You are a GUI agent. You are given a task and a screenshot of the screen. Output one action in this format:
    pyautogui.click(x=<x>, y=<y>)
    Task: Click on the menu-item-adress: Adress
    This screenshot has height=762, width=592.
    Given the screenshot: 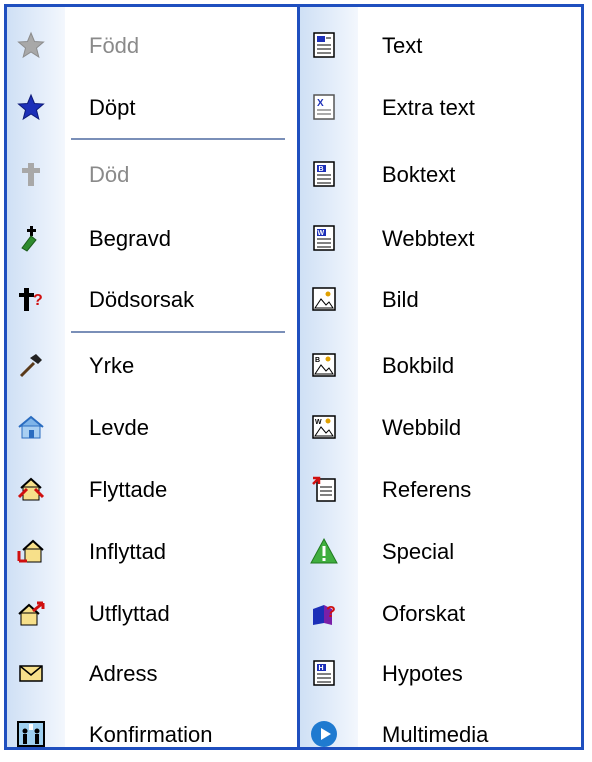 What is the action you would take?
    pyautogui.click(x=152, y=672)
    